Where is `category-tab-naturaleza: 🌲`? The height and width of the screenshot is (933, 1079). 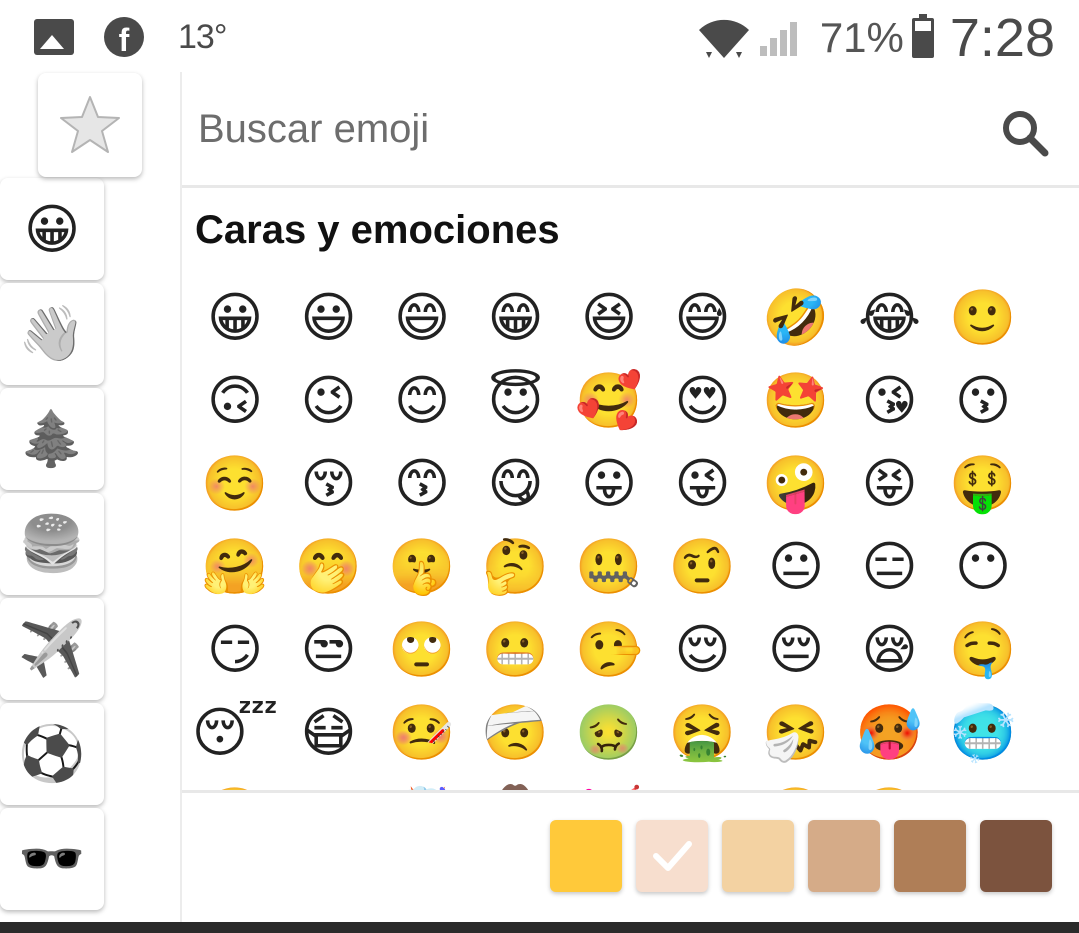
category-tab-naturaleza: 🌲 is located at coordinates (52, 439).